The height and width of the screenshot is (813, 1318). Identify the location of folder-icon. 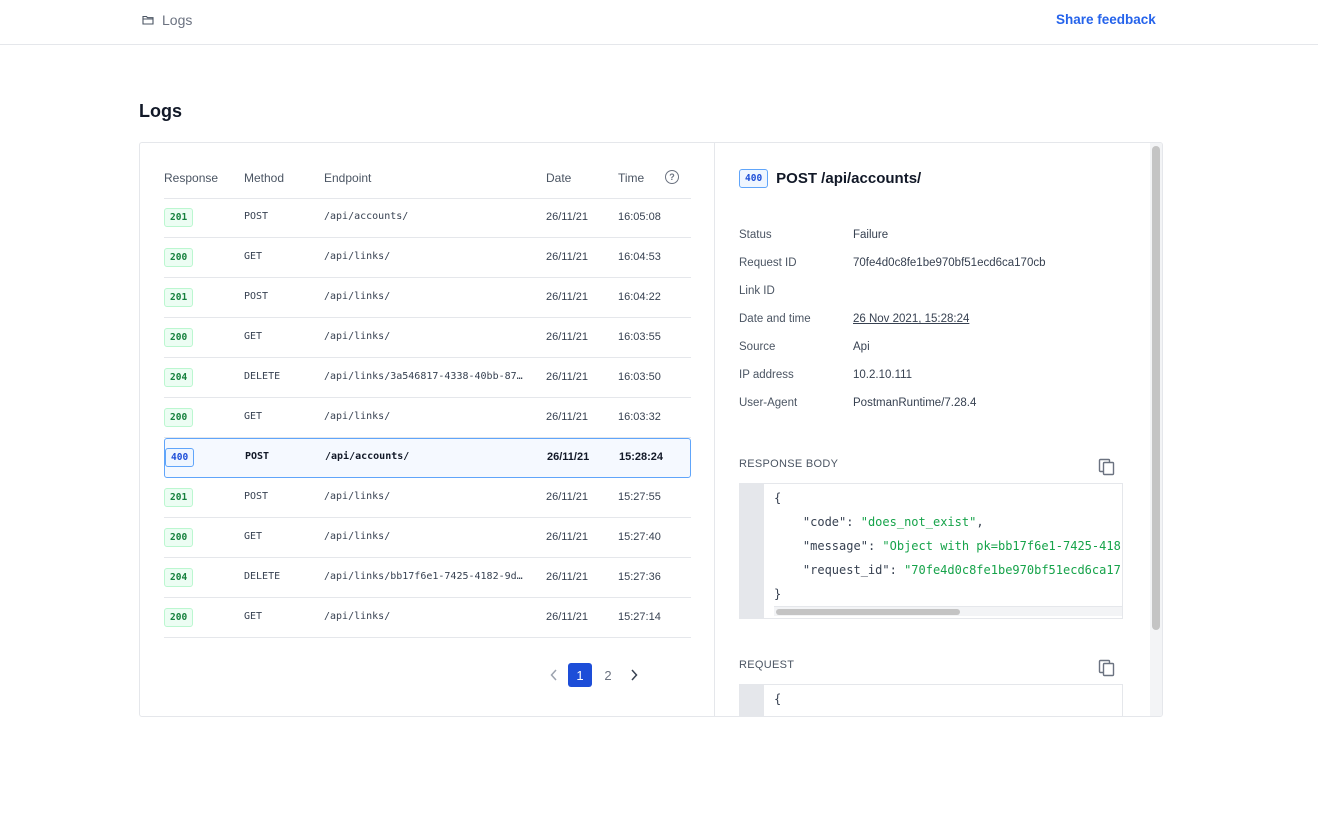
(148, 20).